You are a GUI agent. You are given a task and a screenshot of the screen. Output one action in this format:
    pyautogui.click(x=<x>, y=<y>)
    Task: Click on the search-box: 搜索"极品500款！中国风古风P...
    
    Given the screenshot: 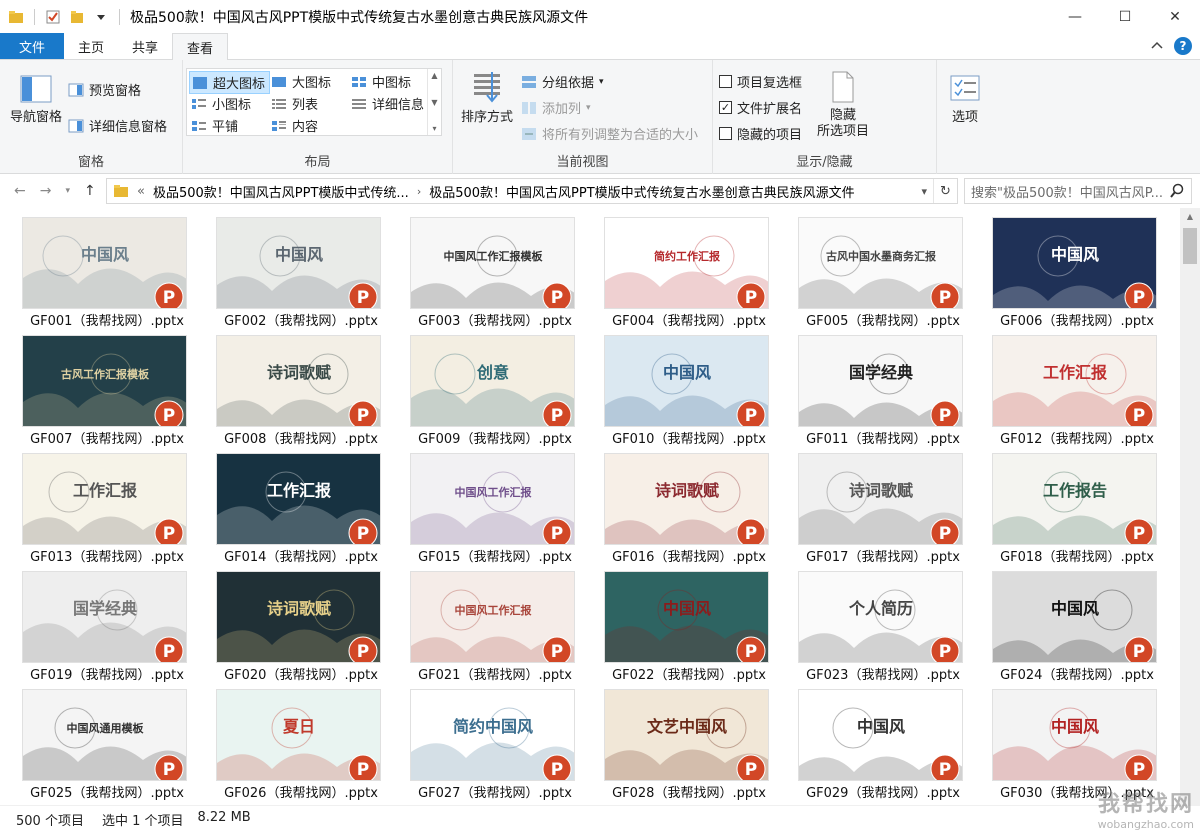 What is the action you would take?
    pyautogui.click(x=1078, y=191)
    